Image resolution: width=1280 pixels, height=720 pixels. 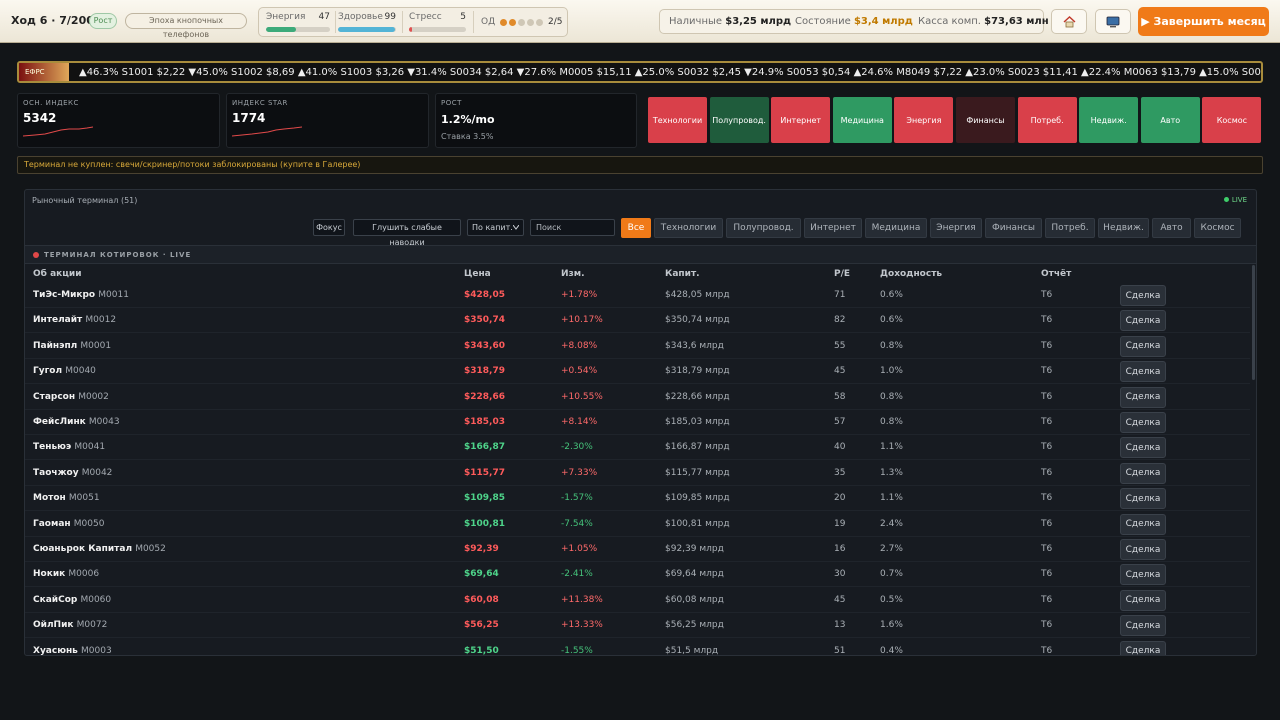 What do you see at coordinates (924, 120) in the screenshot?
I see `sector-tile: Энергия` at bounding box center [924, 120].